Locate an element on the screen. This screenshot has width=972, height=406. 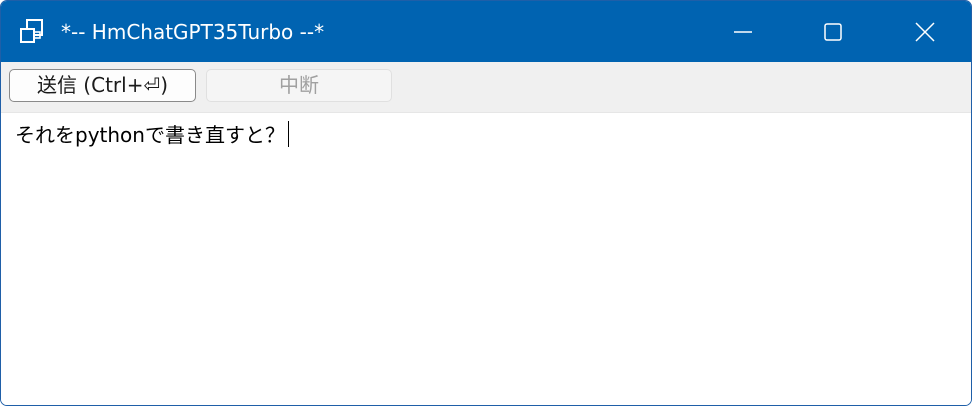
close-icon is located at coordinates (925, 31).